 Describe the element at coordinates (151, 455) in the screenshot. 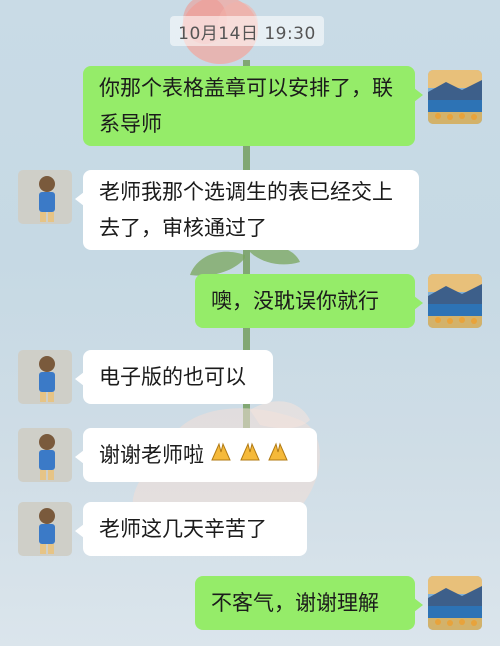

I see `message-text: 谢谢老师啦` at that location.